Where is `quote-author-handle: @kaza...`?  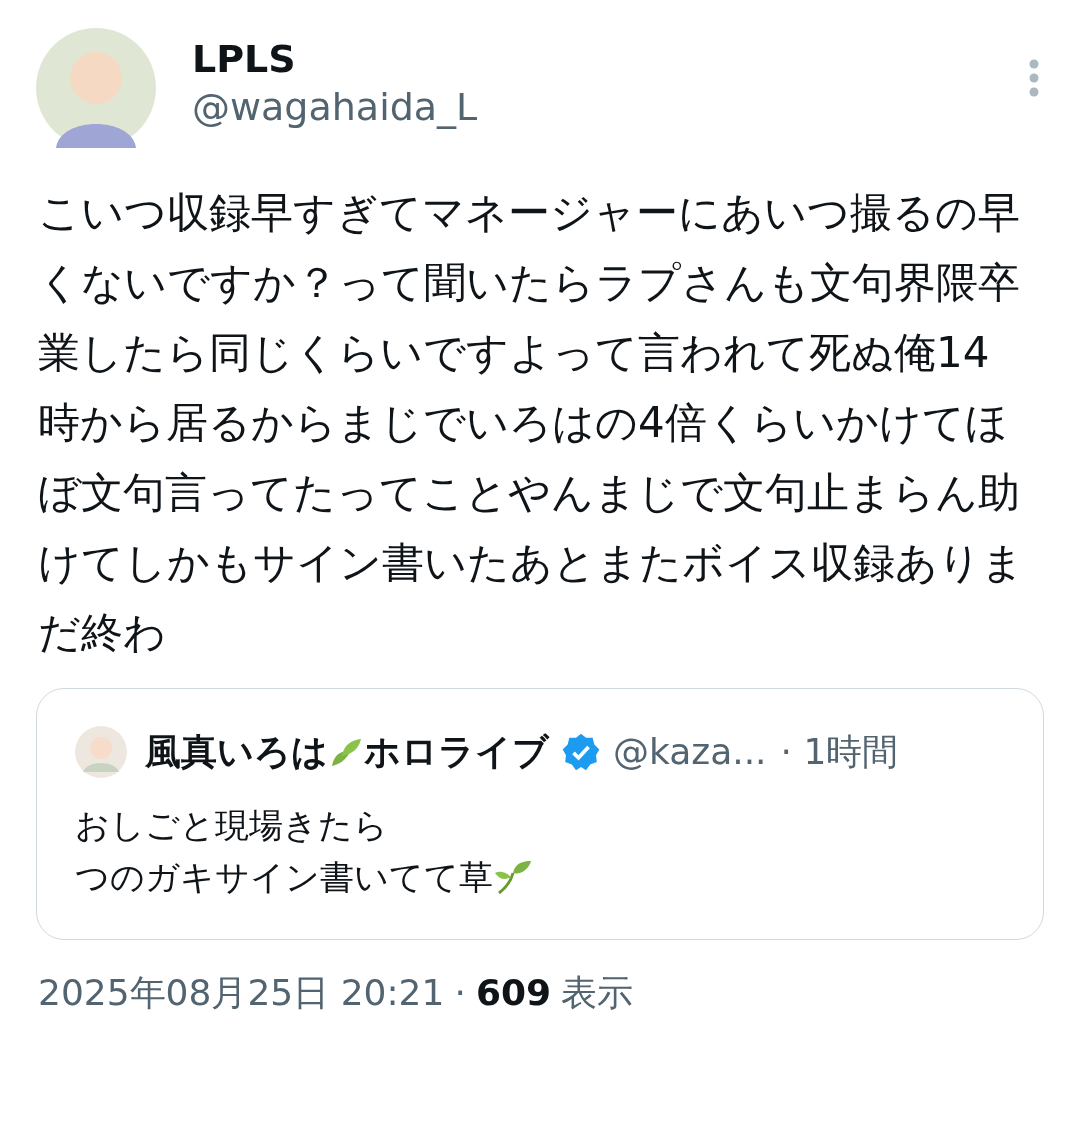 quote-author-handle: @kaza... is located at coordinates (690, 752).